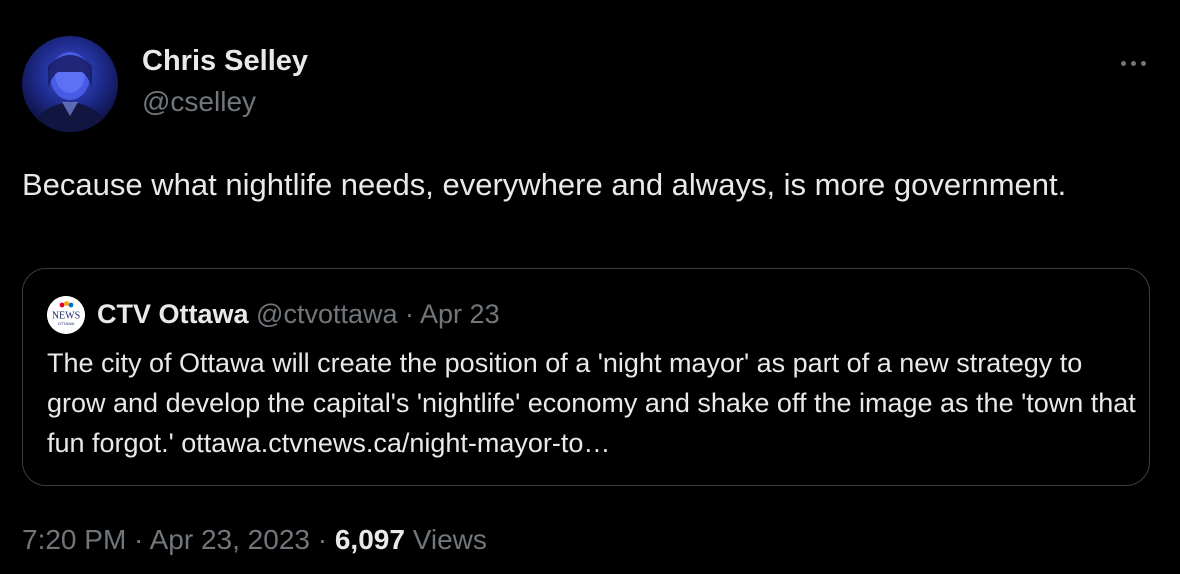 The width and height of the screenshot is (1180, 574). Describe the element at coordinates (230, 539) in the screenshot. I see `tweet-date: Apr 23, 2023` at that location.